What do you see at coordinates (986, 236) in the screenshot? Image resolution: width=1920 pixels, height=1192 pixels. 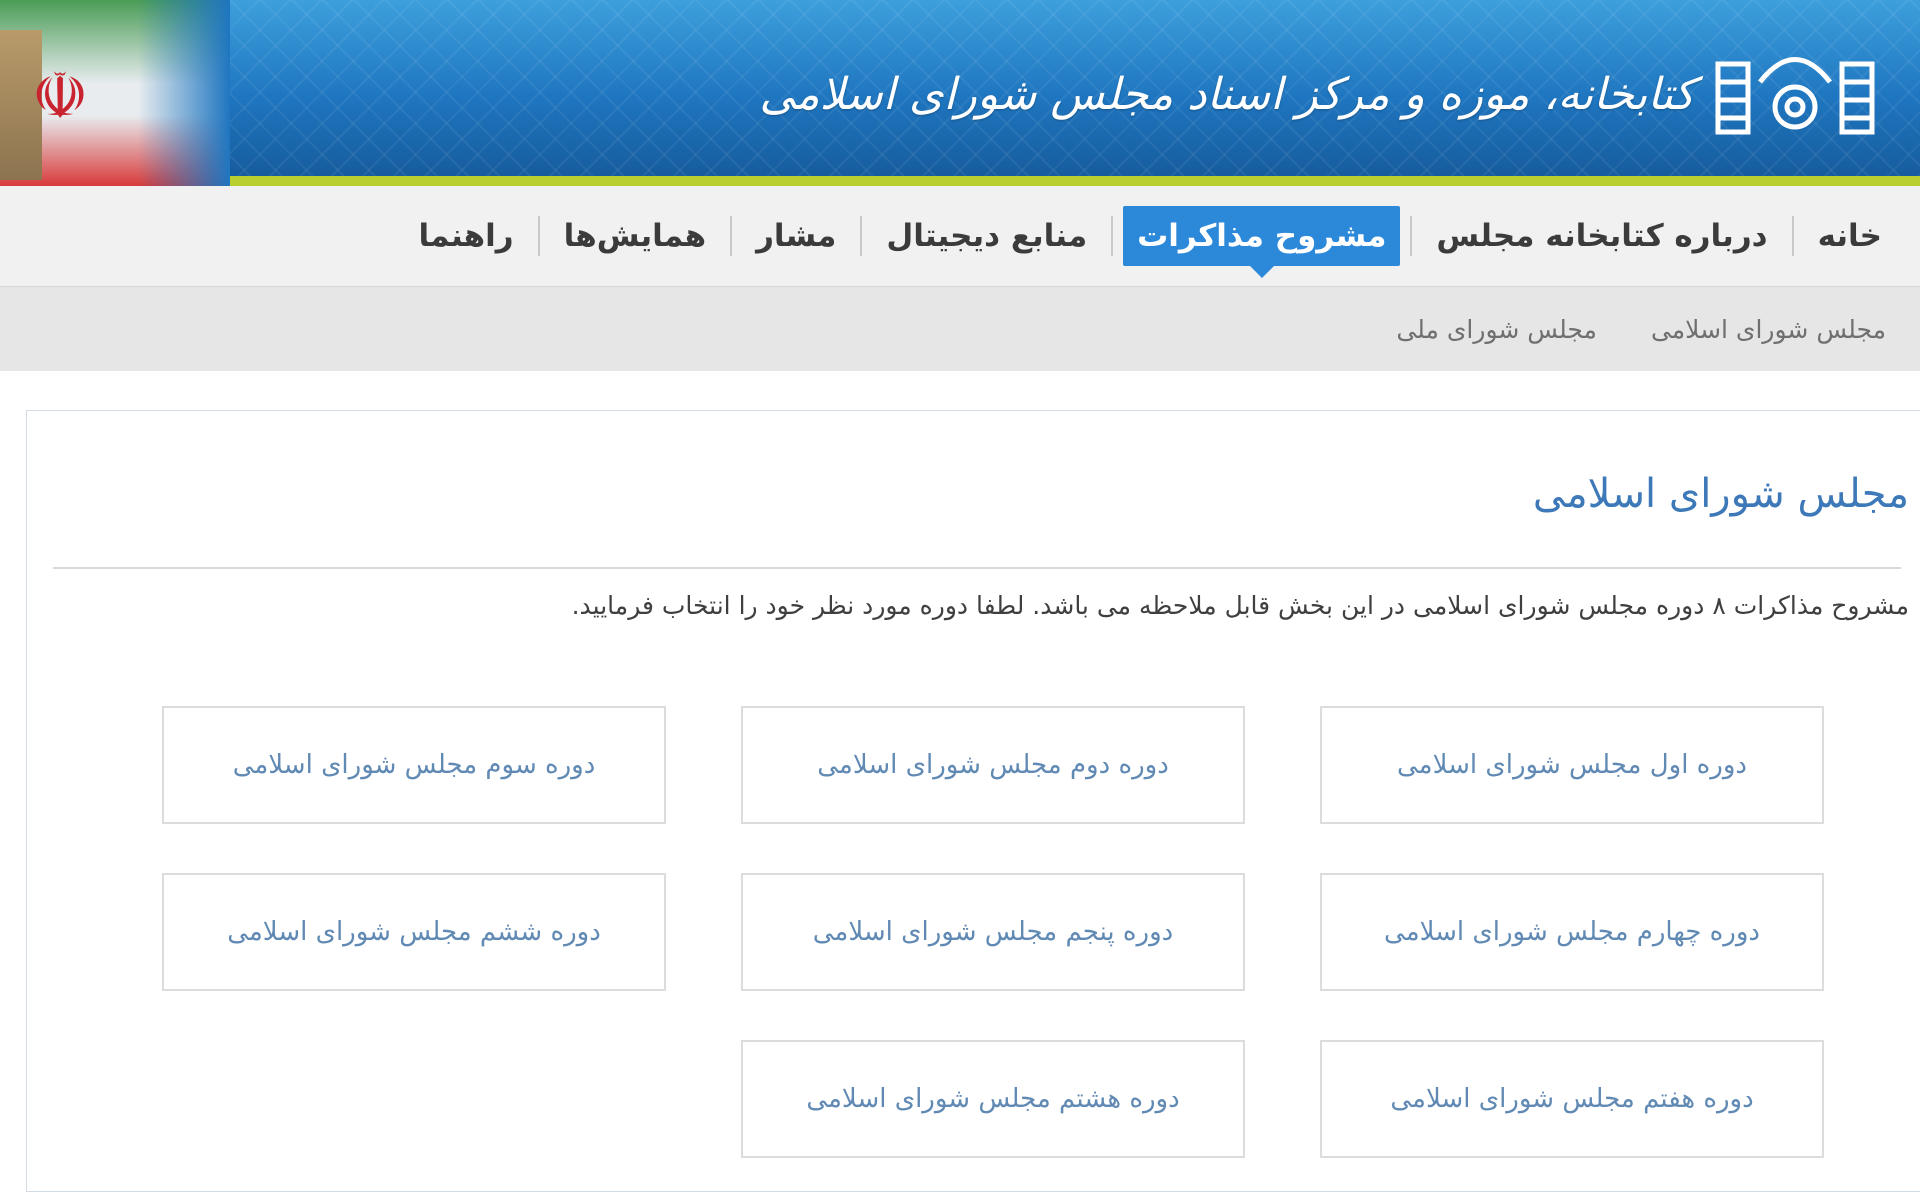 I see `nav-item-digital-resources: منابع دیجیتال` at bounding box center [986, 236].